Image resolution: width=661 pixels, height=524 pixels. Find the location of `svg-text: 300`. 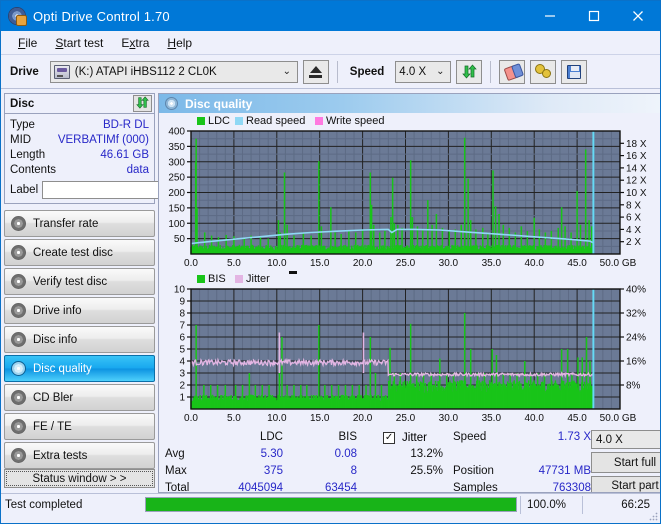

svg-text: 300 is located at coordinates (176, 162).